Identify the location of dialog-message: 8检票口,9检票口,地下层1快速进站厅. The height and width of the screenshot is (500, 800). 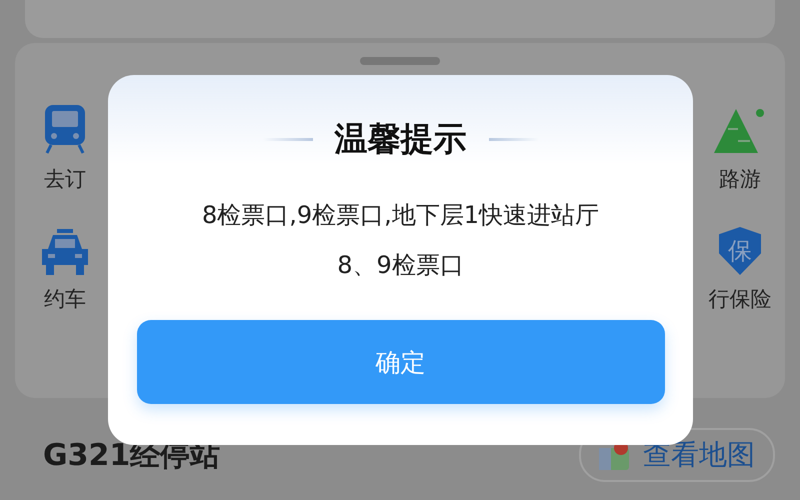
(401, 215).